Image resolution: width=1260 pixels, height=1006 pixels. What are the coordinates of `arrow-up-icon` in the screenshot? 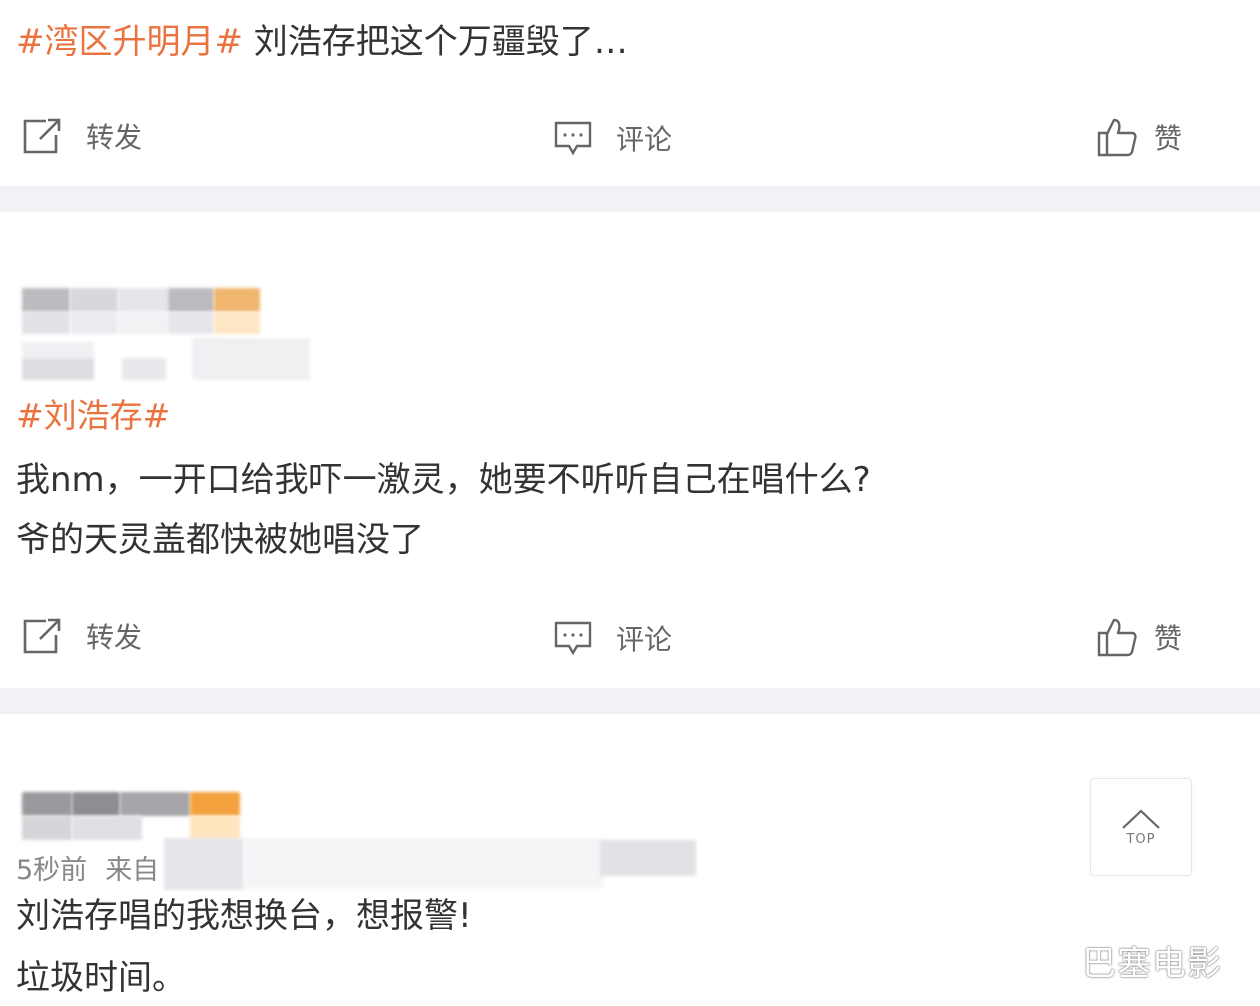 It's located at (1141, 819).